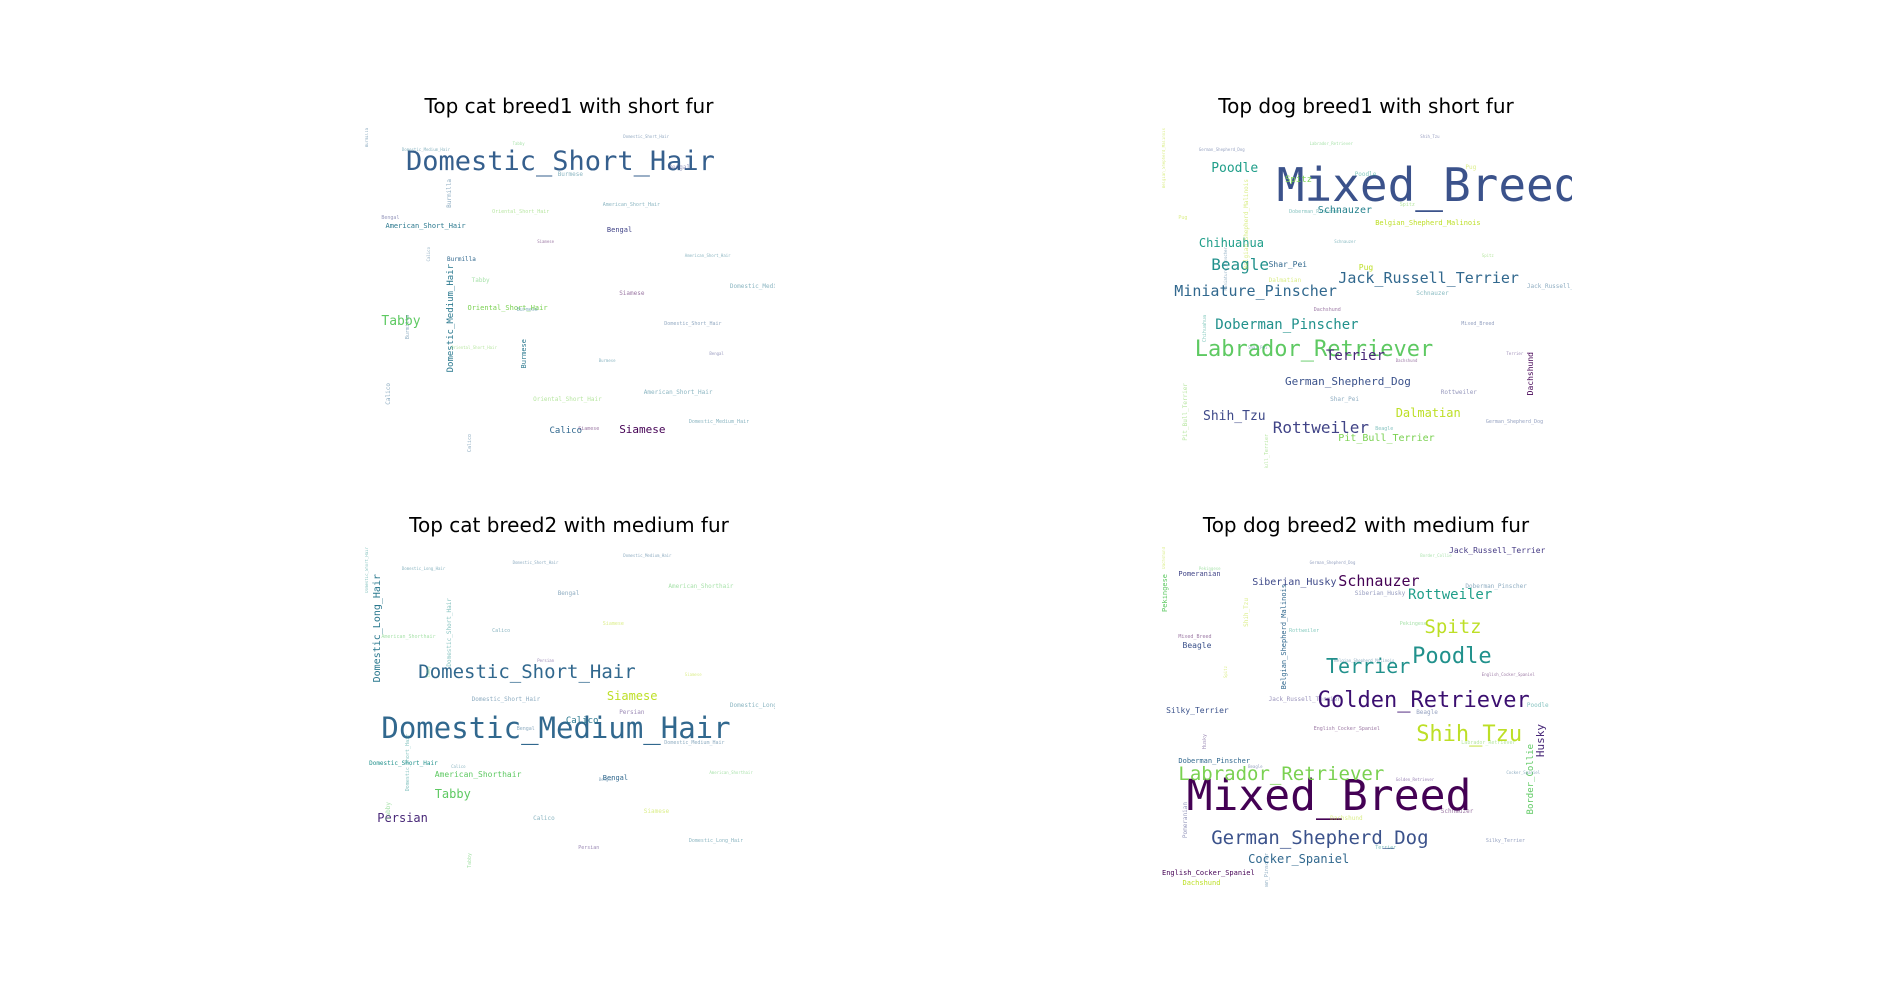 This screenshot has height=991, width=1877. I want to click on cloud-word-small: Husky, so click(1205, 742).